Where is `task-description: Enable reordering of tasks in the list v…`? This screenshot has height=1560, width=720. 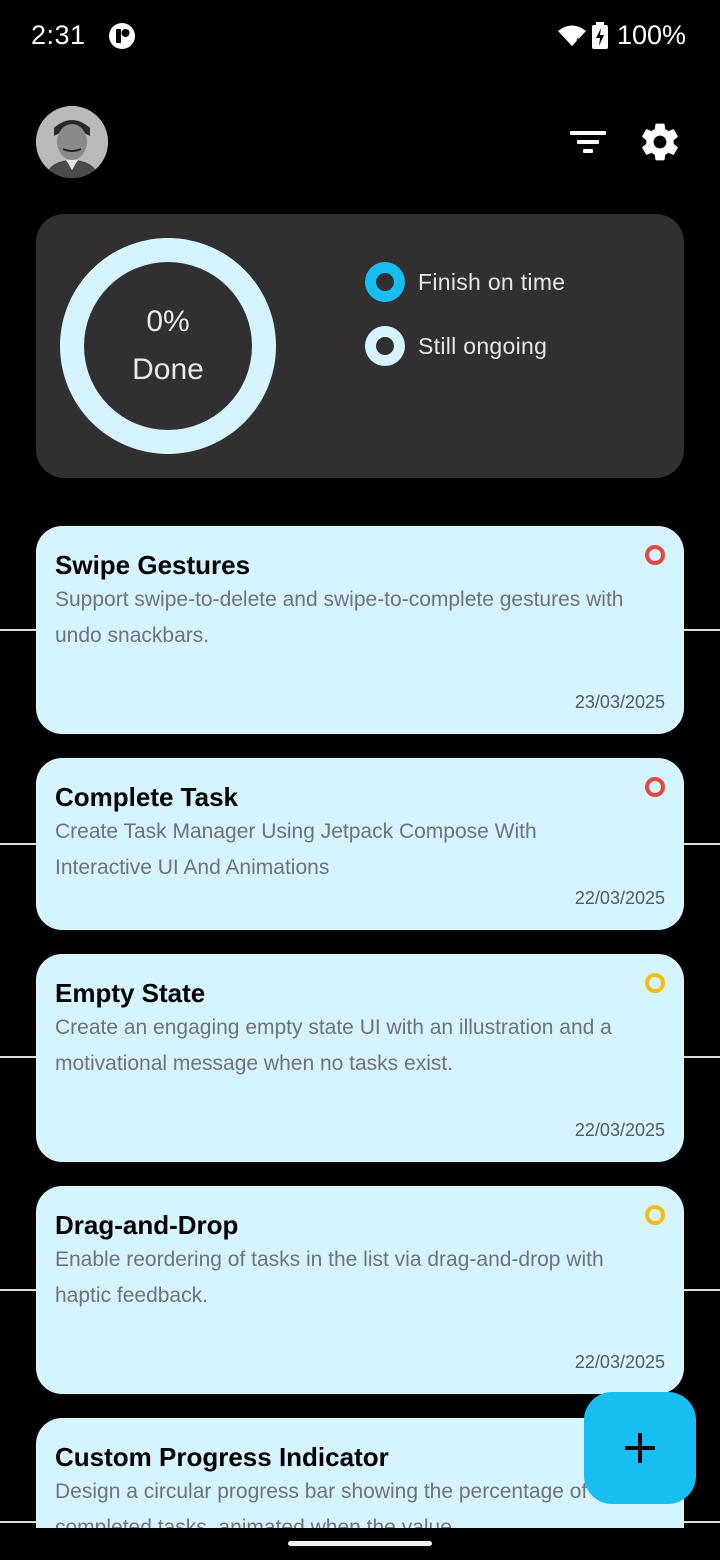
task-description: Enable reordering of tasks in the list v… is located at coordinates (329, 1277).